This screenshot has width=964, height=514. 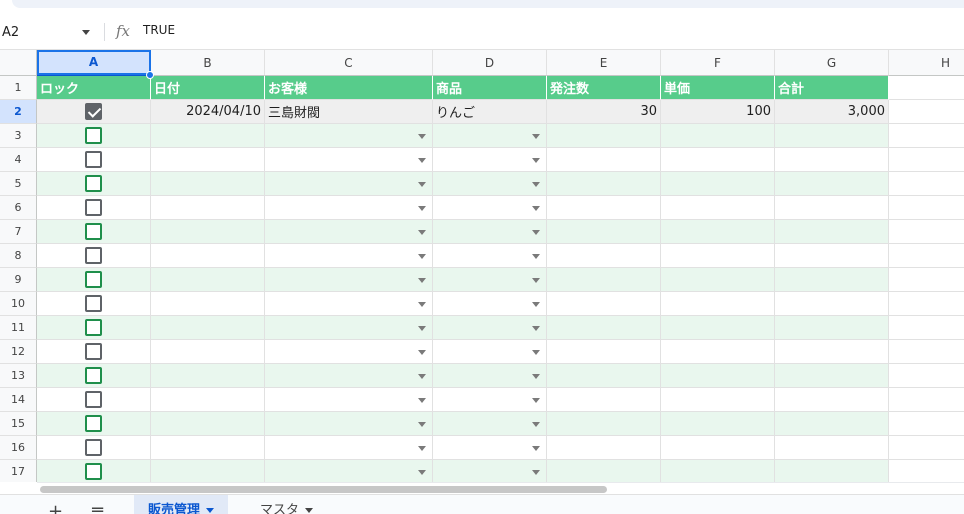 I want to click on cell-h12, so click(x=926, y=352).